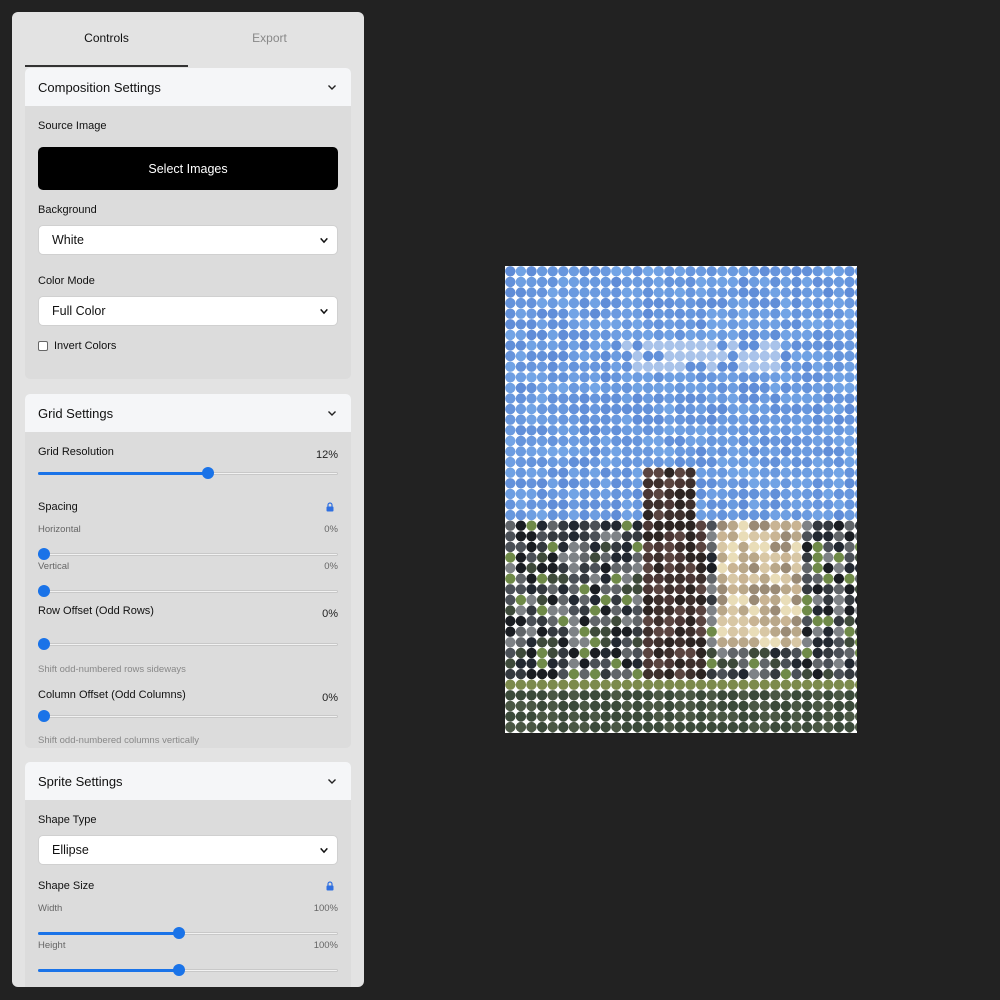 This screenshot has height=1000, width=1000. What do you see at coordinates (106, 46) in the screenshot?
I see `tab-controls: Controls` at bounding box center [106, 46].